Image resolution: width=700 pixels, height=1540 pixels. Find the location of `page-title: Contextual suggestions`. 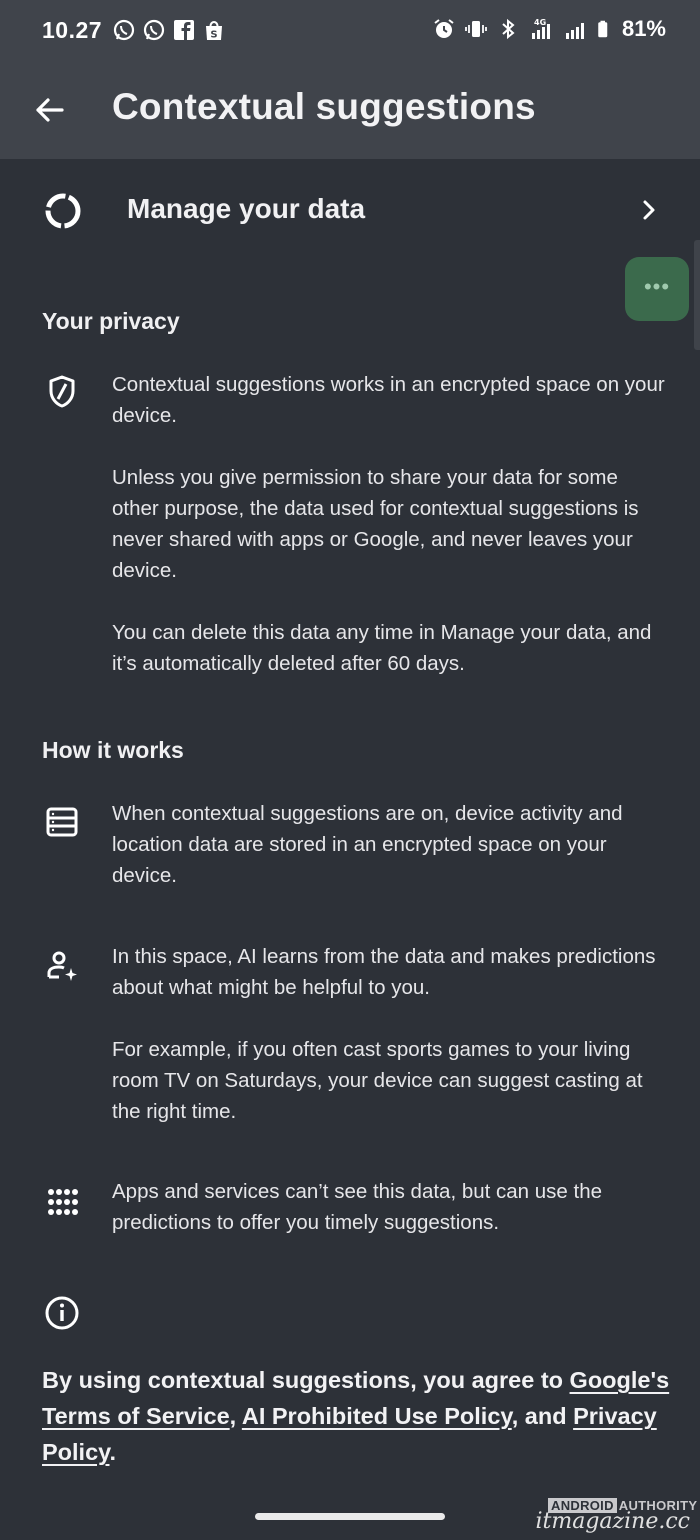

page-title: Contextual suggestions is located at coordinates (324, 106).